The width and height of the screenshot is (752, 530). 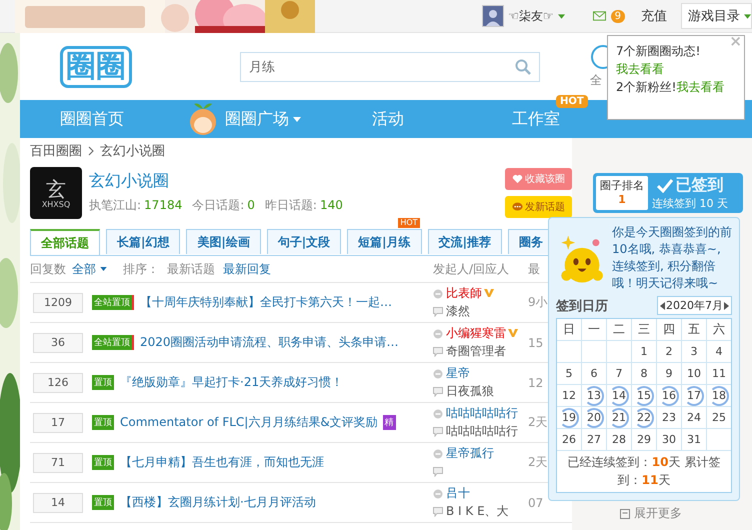 I want to click on signin-summary: 已经连续签到：10天 累计签到：11天, so click(x=644, y=471).